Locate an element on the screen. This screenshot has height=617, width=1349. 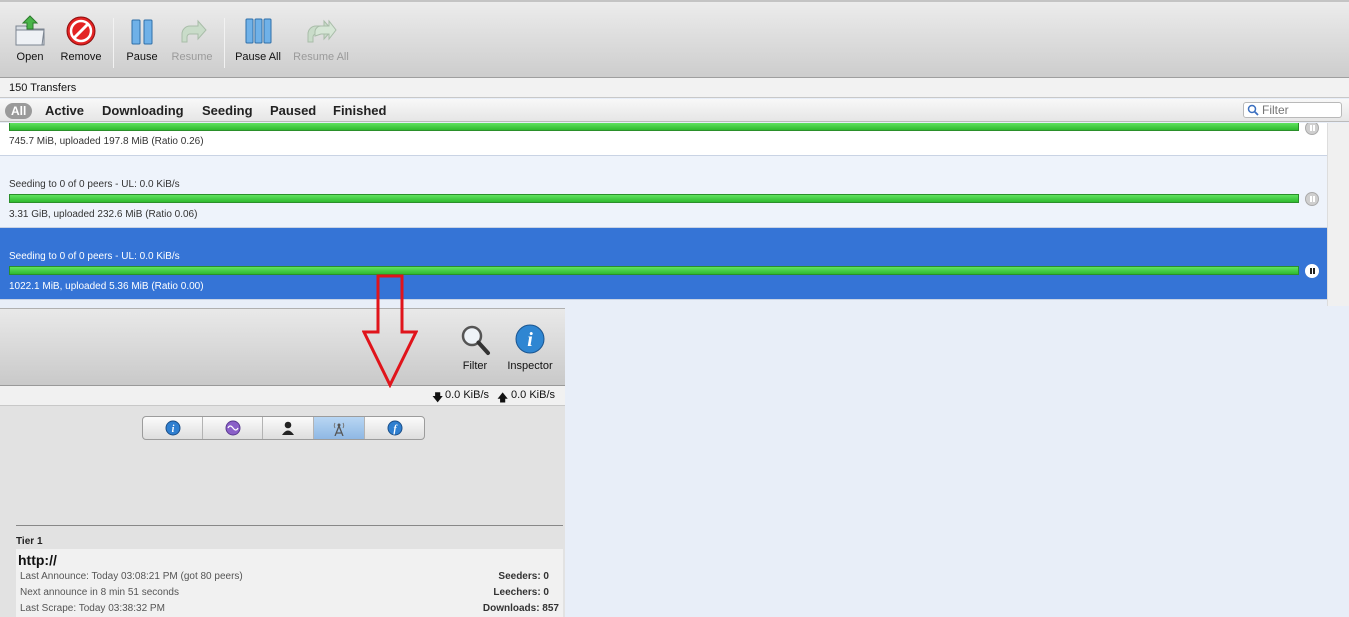
inspector-button: i Inspector is located at coordinates (530, 347).